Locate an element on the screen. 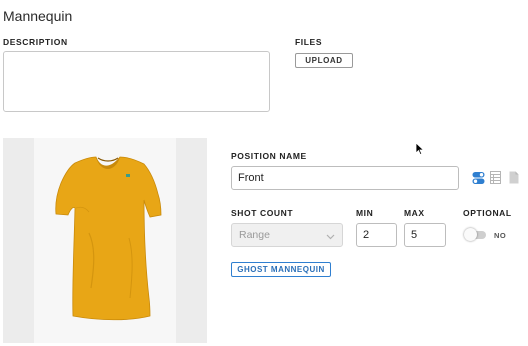 Image resolution: width=528 pixels, height=346 pixels. max-input is located at coordinates (425, 235).